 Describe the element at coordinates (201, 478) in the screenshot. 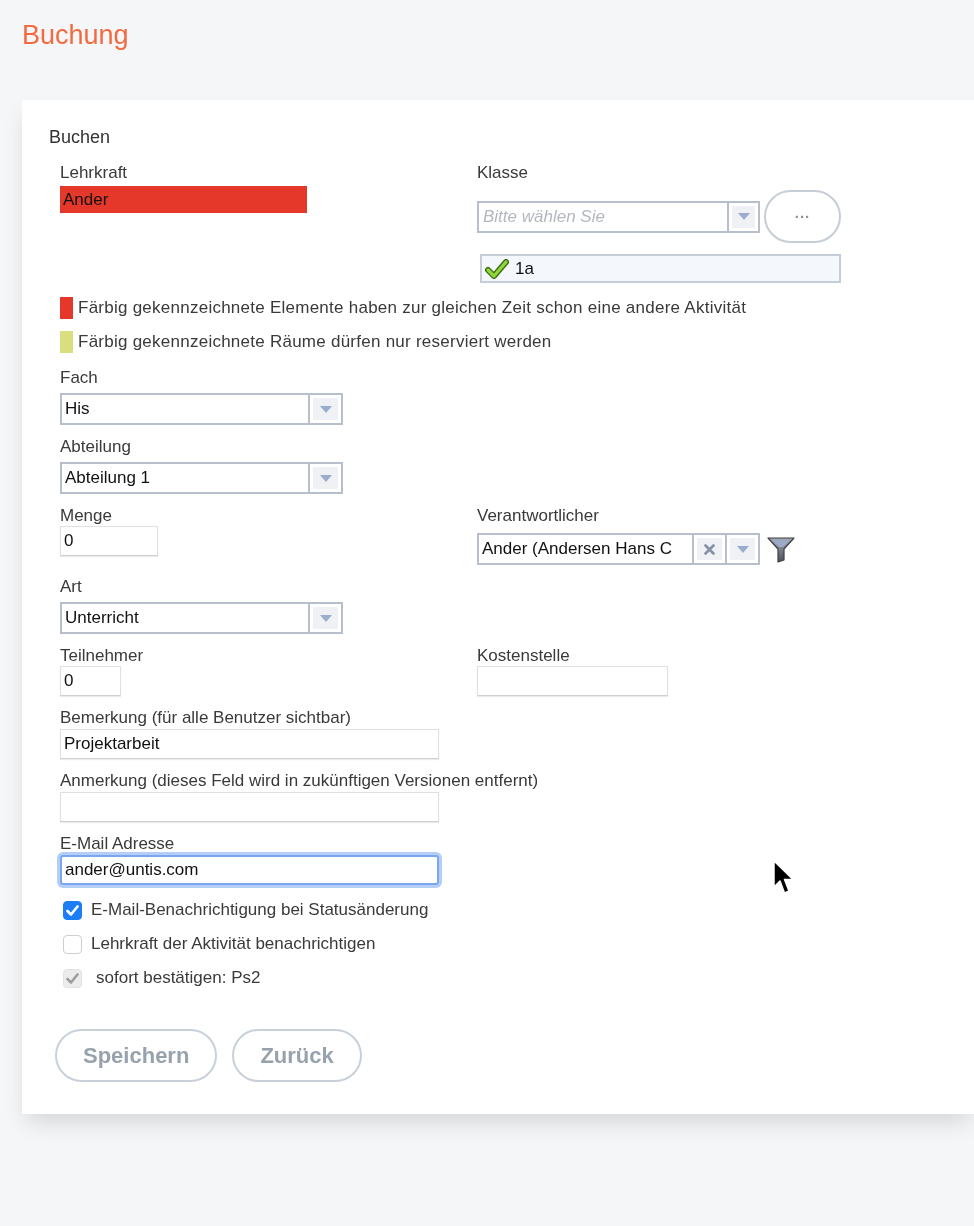

I see `department-select: Abteilung 1` at that location.